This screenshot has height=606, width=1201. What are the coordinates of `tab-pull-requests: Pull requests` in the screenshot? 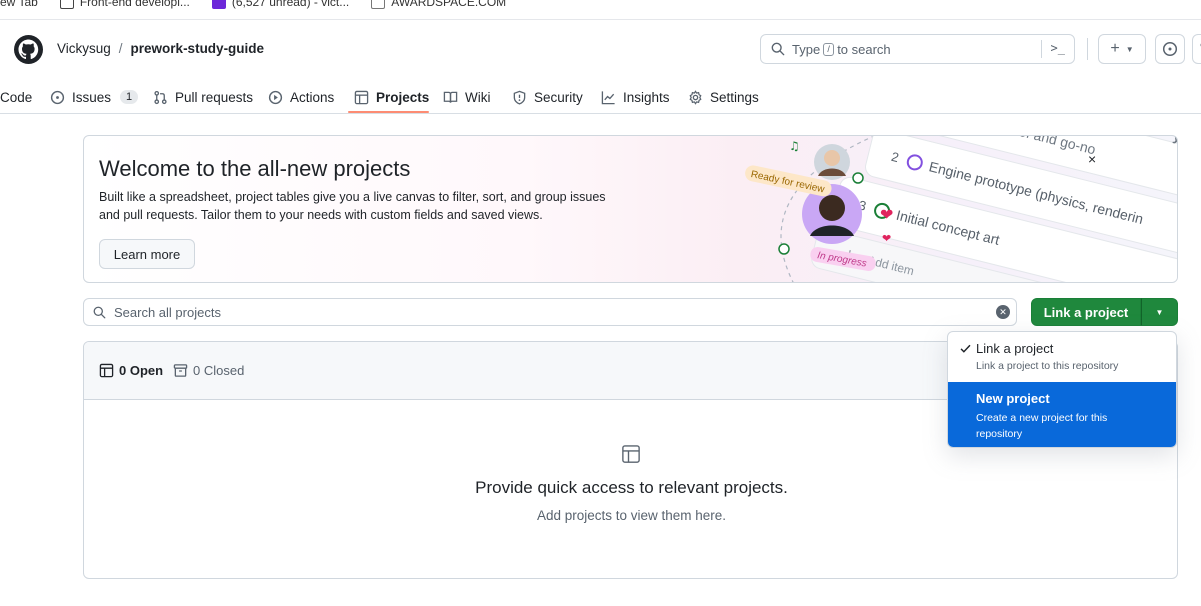 It's located at (203, 97).